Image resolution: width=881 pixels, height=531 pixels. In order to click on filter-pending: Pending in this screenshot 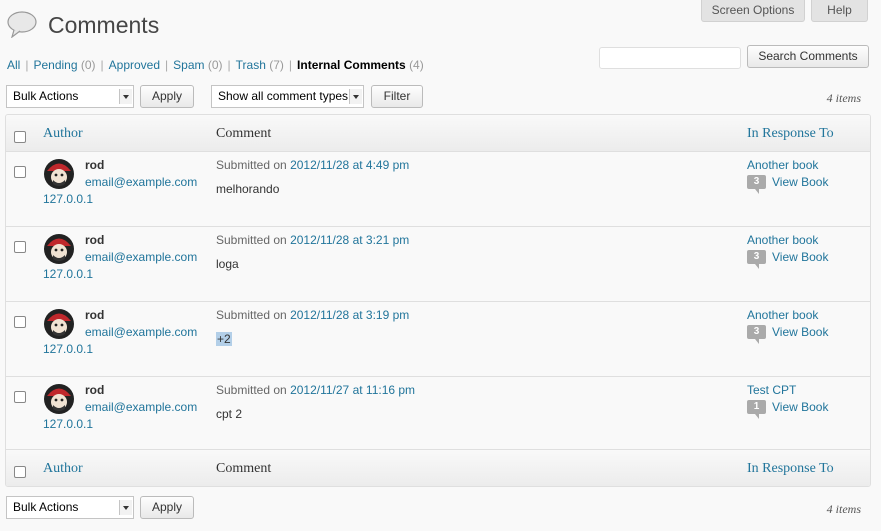, I will do `click(55, 65)`.